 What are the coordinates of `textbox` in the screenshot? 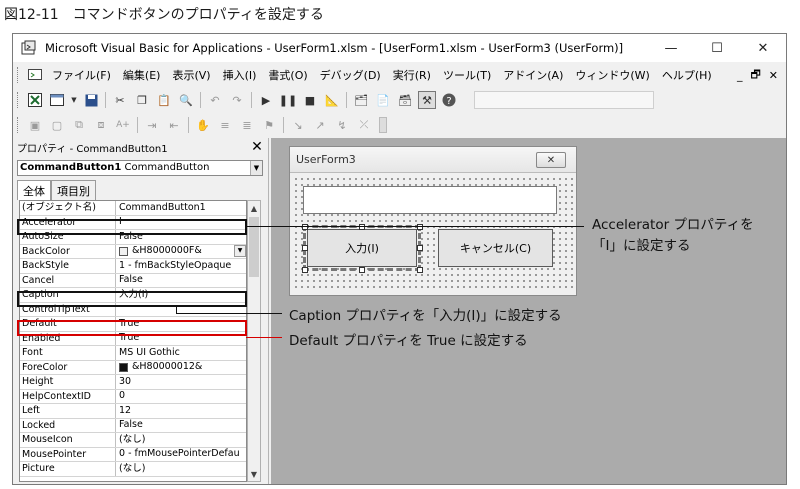 It's located at (430, 200).